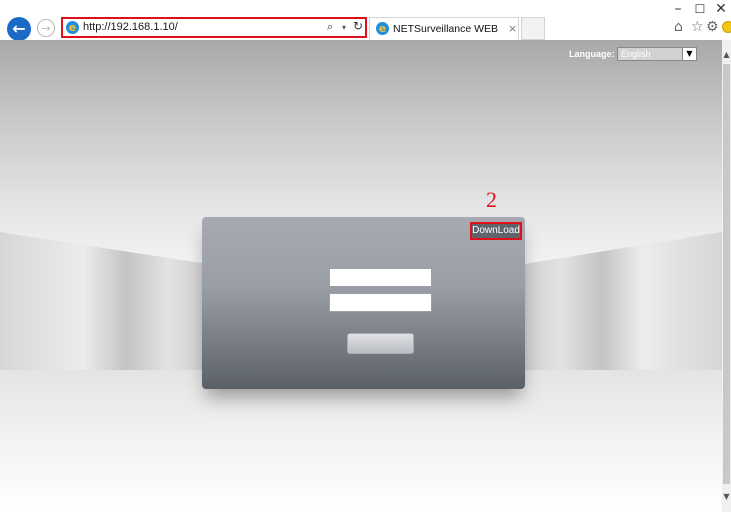 This screenshot has width=731, height=512. Describe the element at coordinates (380, 343) in the screenshot. I see `login-button` at that location.